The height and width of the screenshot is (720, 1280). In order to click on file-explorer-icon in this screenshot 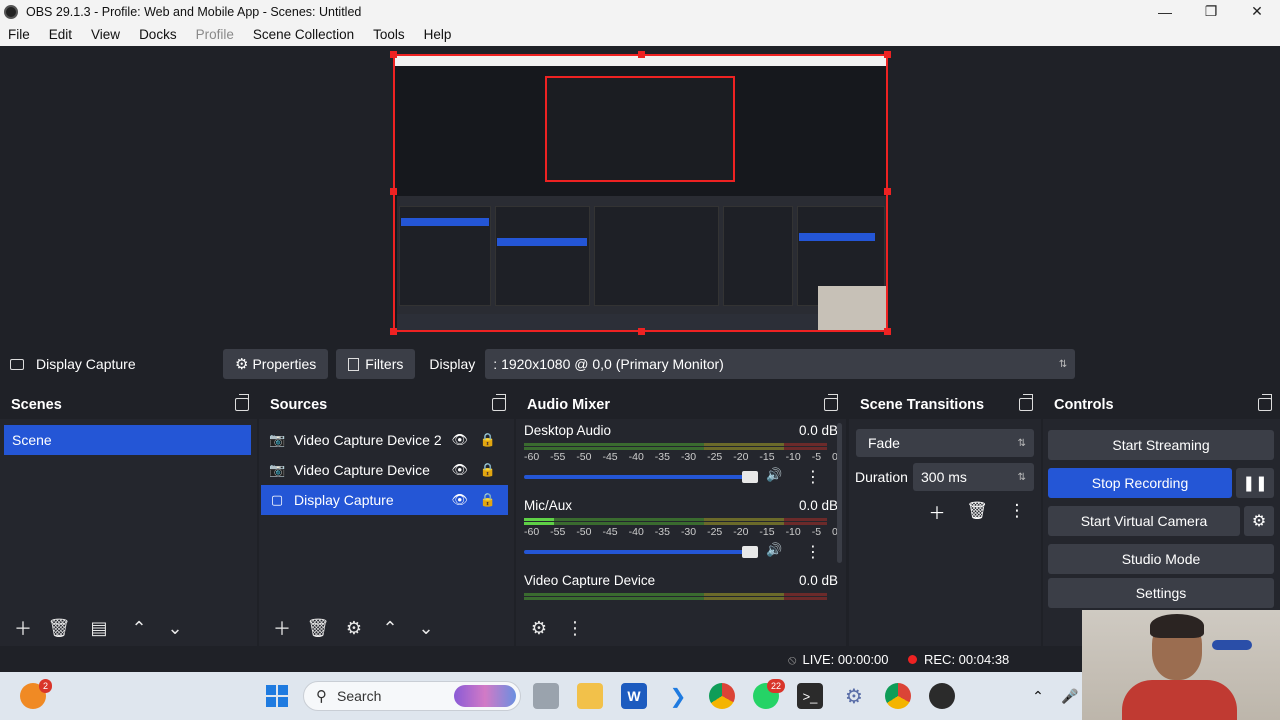, I will do `click(590, 696)`.